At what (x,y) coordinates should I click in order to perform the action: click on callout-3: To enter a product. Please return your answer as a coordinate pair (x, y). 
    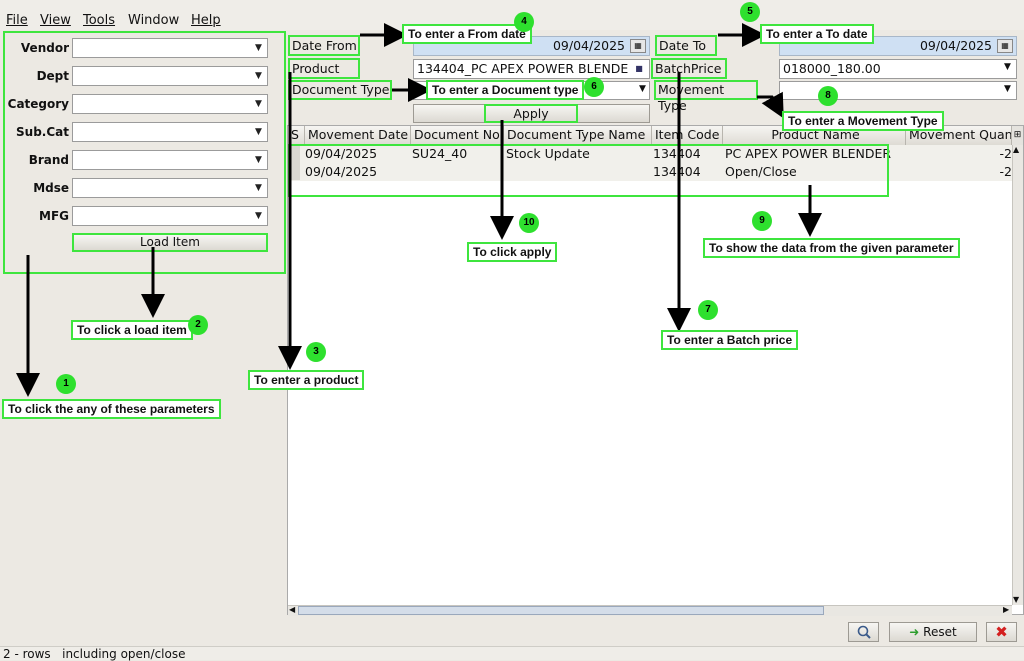
    Looking at the image, I should click on (306, 380).